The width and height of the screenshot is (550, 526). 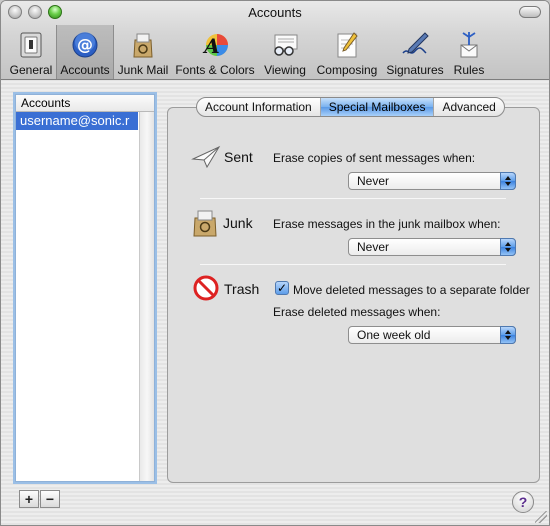 I want to click on font-color-icon: A, so click(x=215, y=45).